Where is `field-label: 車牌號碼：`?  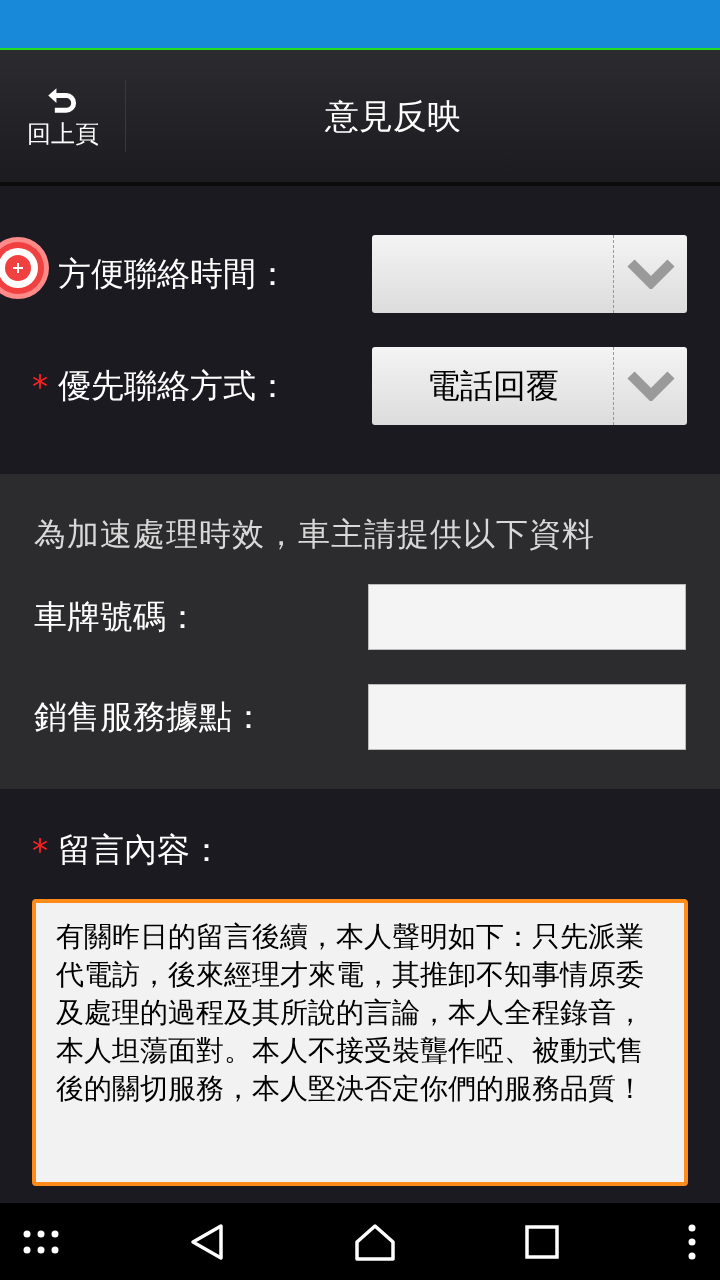
field-label: 車牌號碼： is located at coordinates (116, 617).